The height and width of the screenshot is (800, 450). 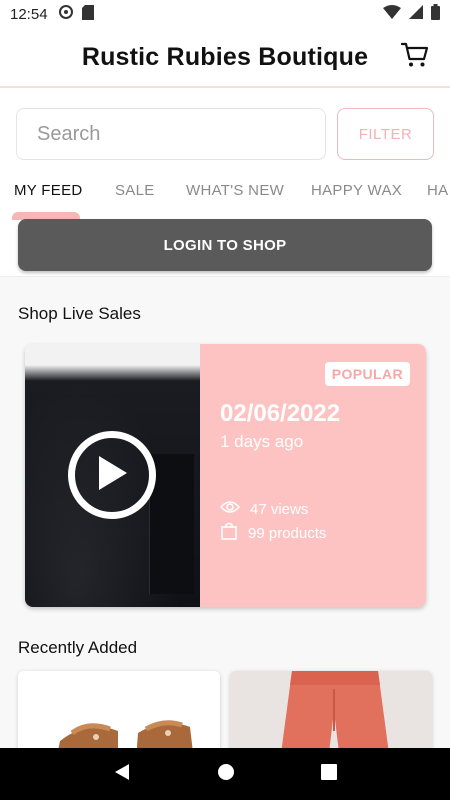 I want to click on status-bar: 12:54, so click(x=225, y=14).